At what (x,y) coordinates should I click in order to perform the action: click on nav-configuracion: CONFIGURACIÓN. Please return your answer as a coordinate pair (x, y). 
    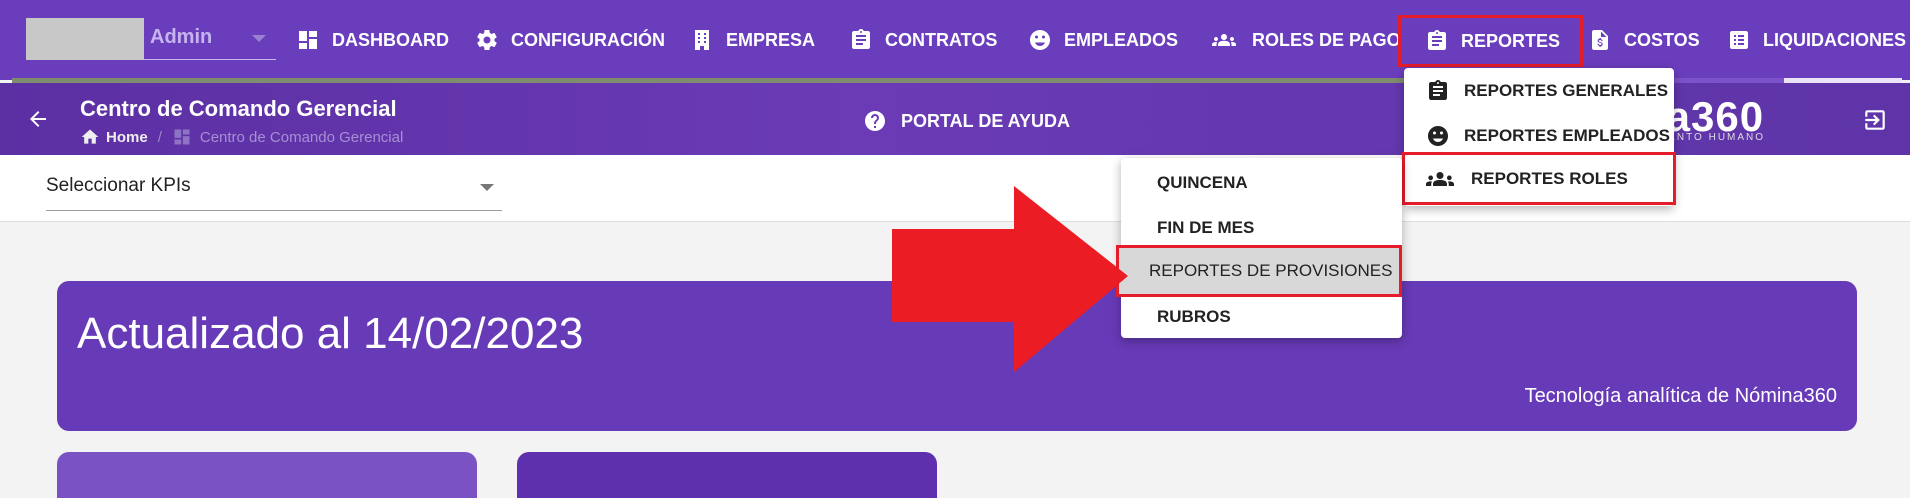
    Looking at the image, I should click on (570, 40).